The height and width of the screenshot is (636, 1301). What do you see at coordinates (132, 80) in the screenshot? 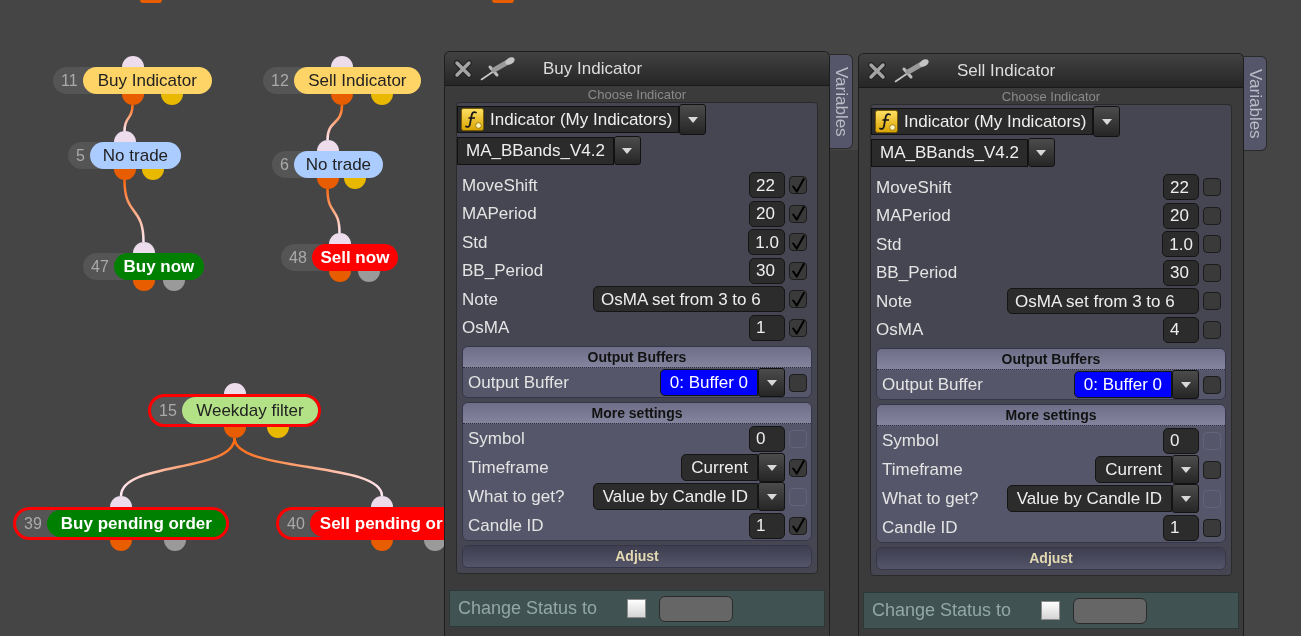
I see `node: 11 Buy Indicator` at bounding box center [132, 80].